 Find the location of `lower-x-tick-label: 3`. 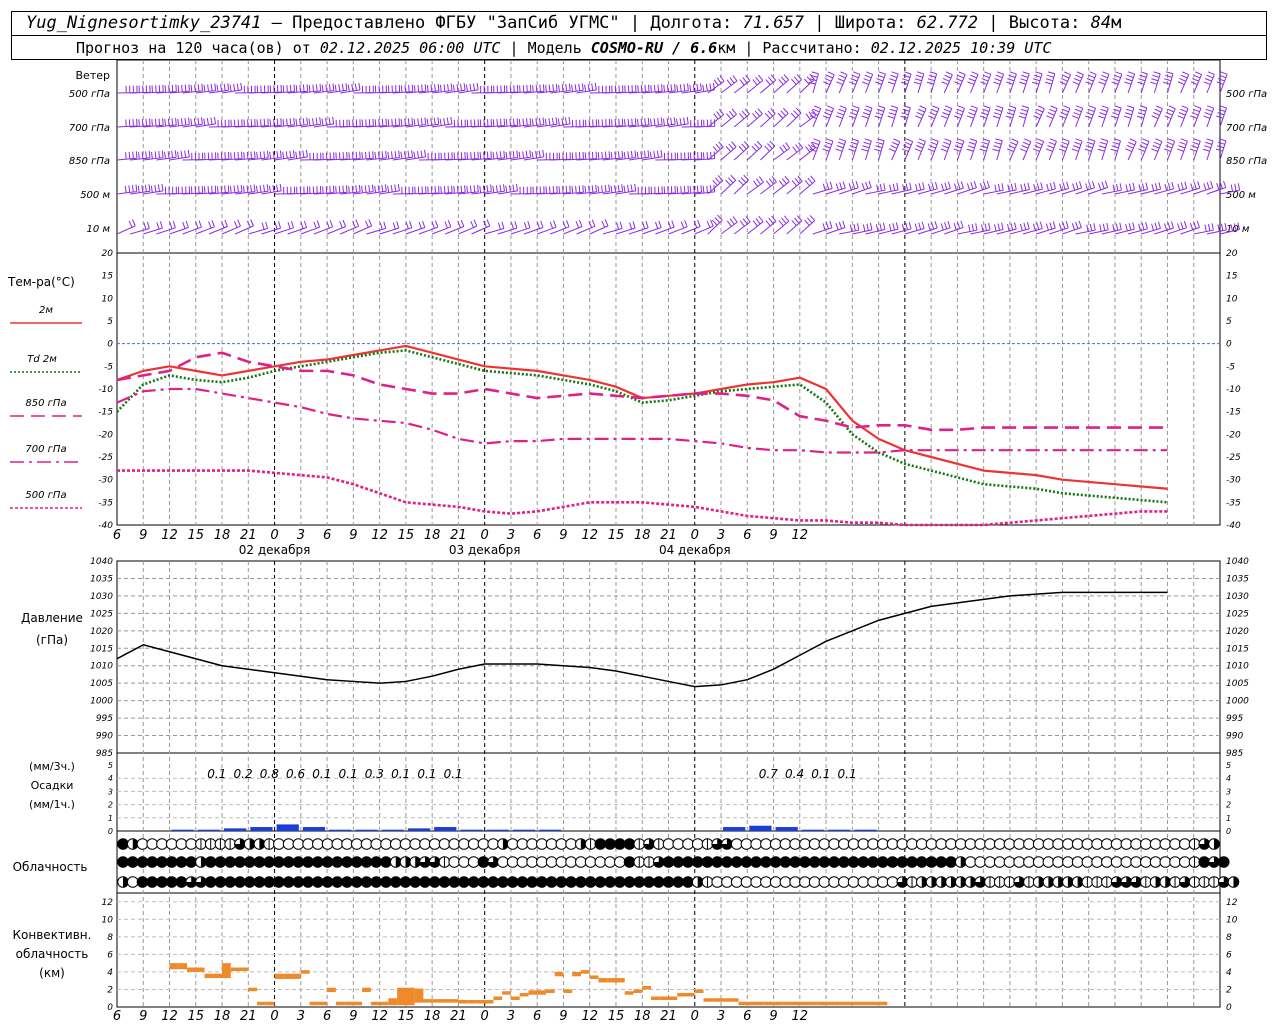

lower-x-tick-label: 3 is located at coordinates (301, 1016).